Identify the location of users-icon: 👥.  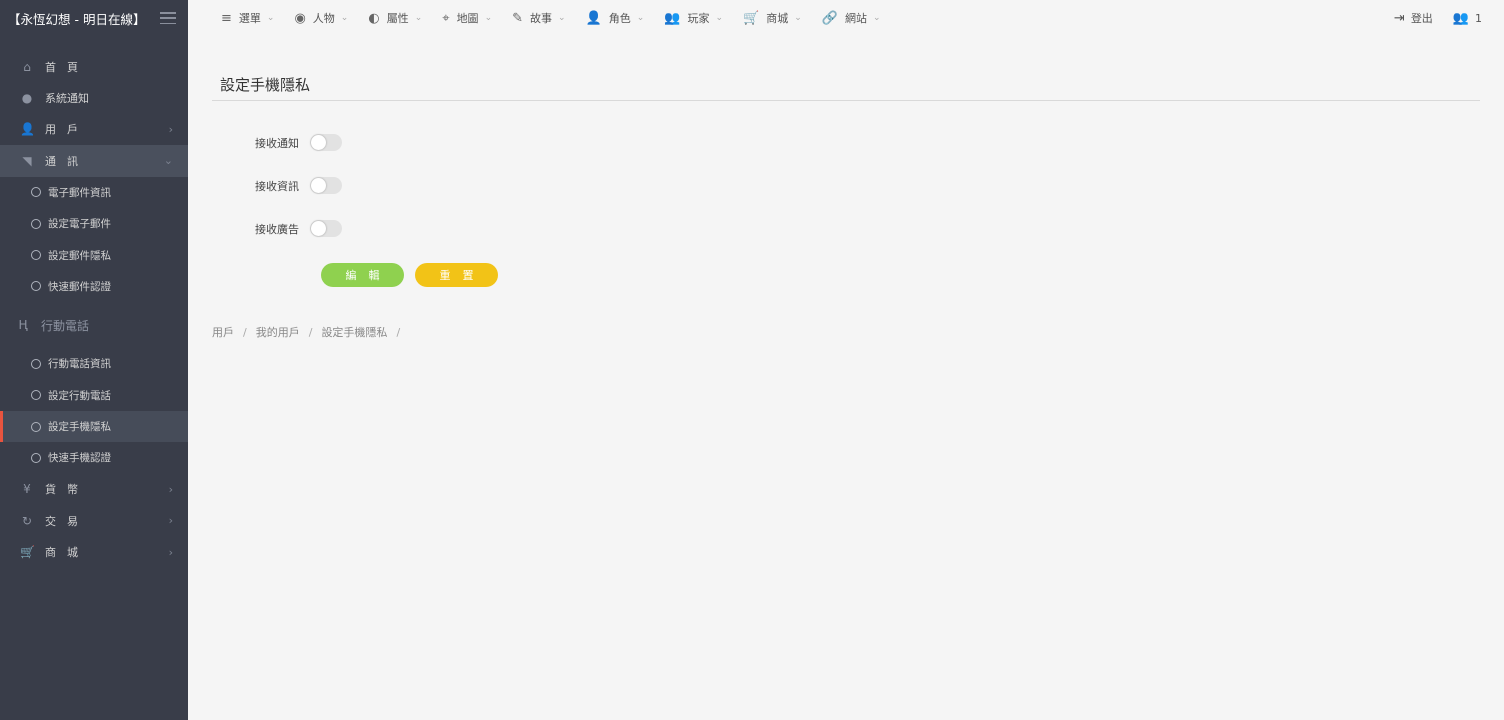
(1460, 18).